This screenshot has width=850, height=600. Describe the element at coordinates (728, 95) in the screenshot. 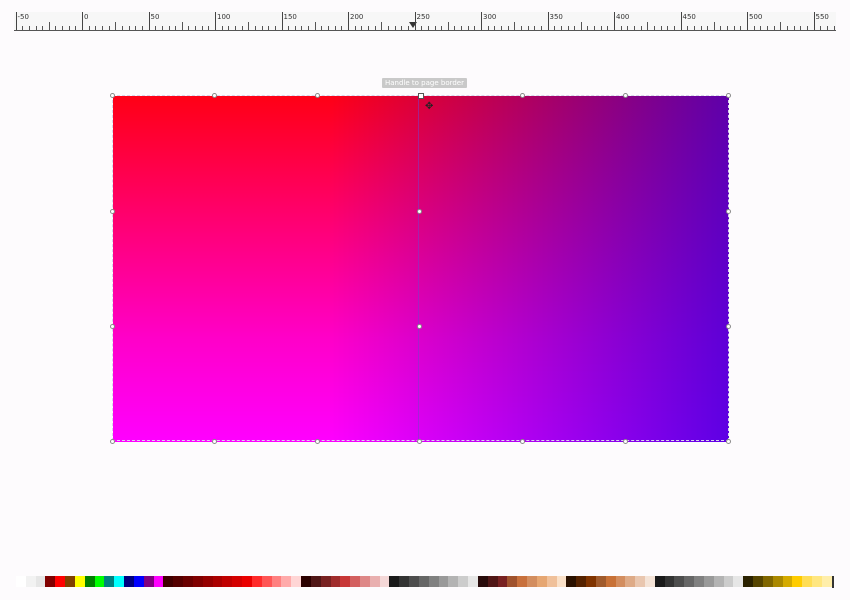

I see `handle-top-right` at that location.